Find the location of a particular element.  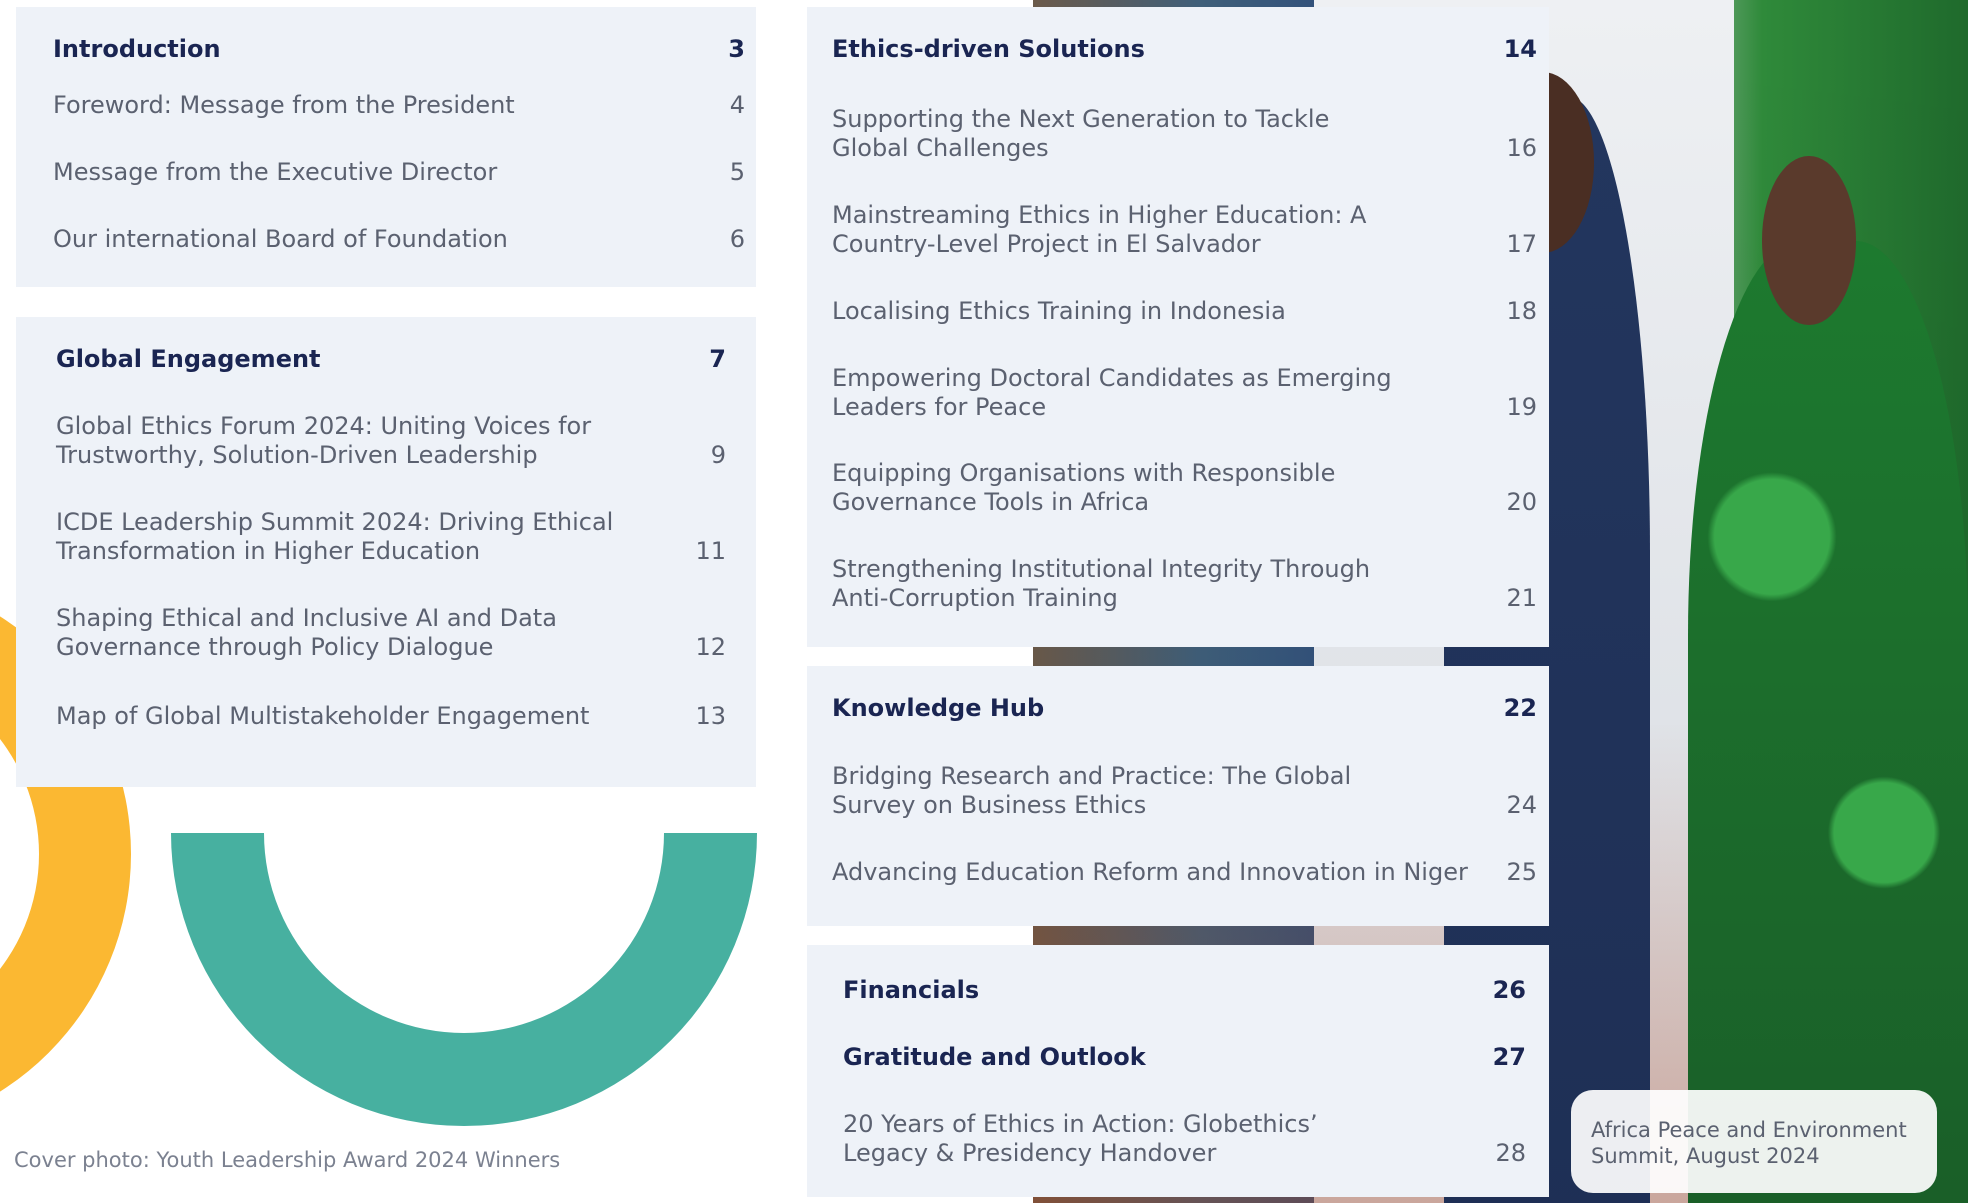

section-title: Knowledge Hub is located at coordinates (938, 708).